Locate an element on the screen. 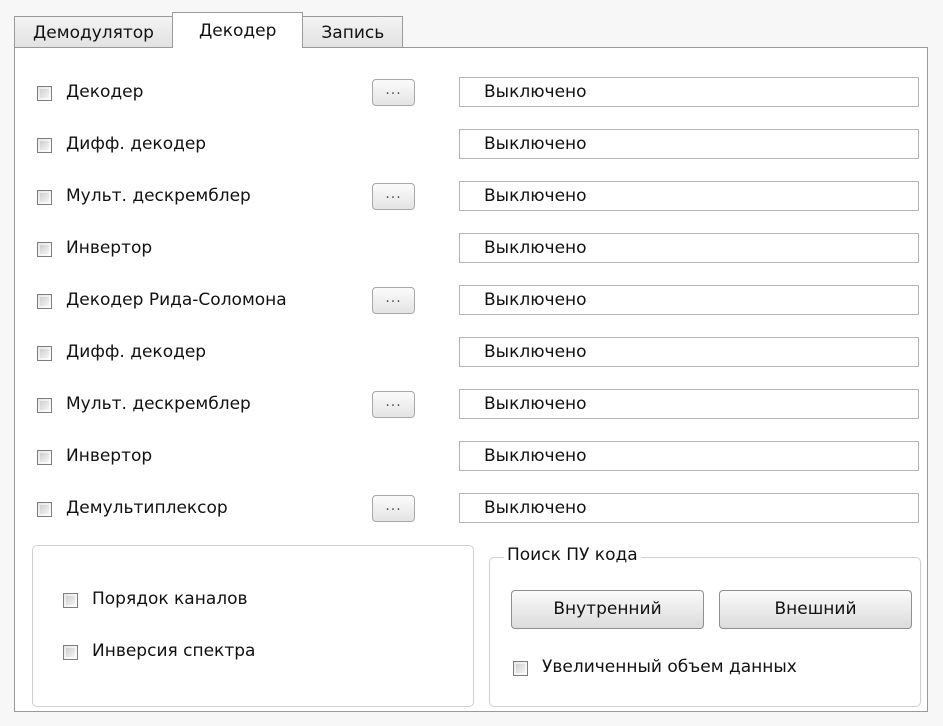 Image resolution: width=943 pixels, height=726 pixels. inverter-label: Инвертор is located at coordinates (109, 248).